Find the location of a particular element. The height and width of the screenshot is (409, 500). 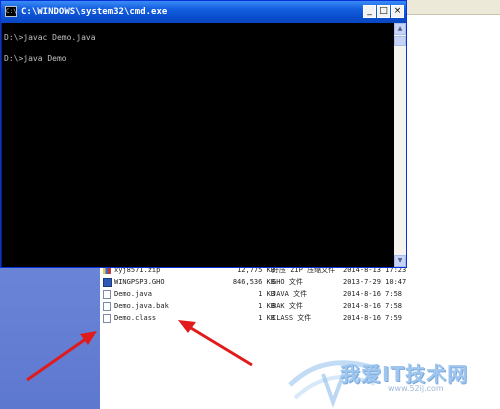

arrow-right-icon is located at coordinates (215, 343).